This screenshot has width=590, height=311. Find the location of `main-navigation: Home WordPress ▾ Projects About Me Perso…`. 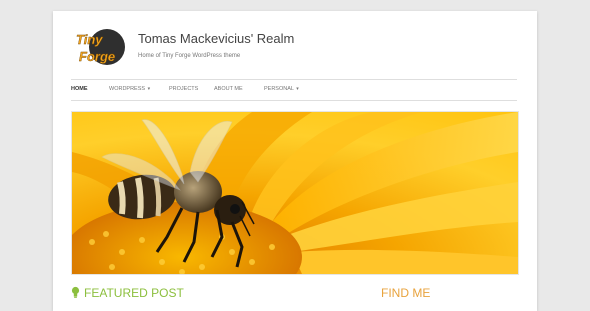

main-navigation: Home WordPress ▾ Projects About Me Perso… is located at coordinates (294, 90).